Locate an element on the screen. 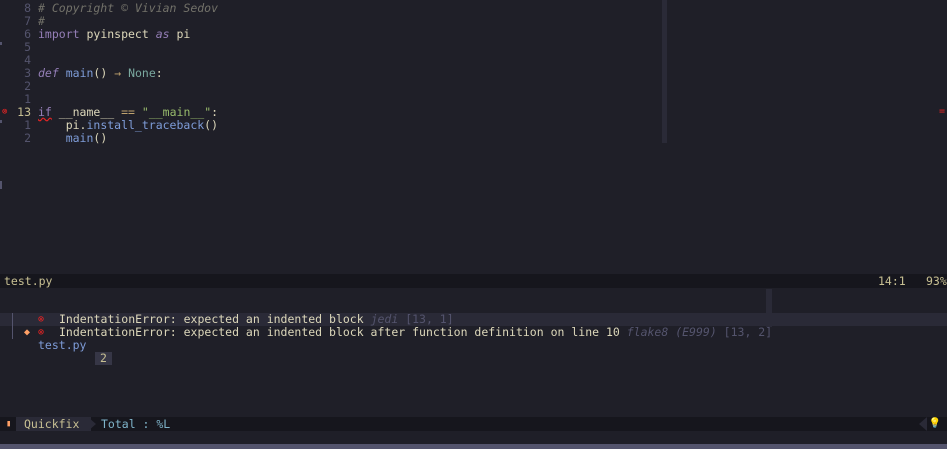 The image size is (947, 449). line-number: 2 is located at coordinates (27, 138).